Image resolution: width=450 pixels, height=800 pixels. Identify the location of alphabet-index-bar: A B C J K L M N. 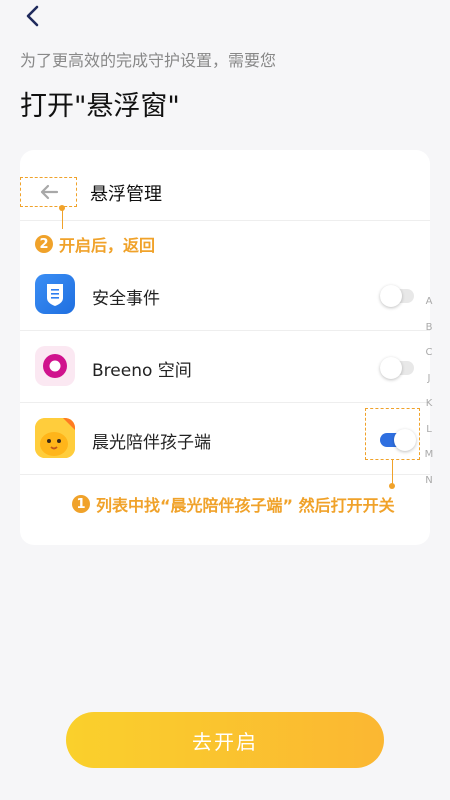
(429, 397).